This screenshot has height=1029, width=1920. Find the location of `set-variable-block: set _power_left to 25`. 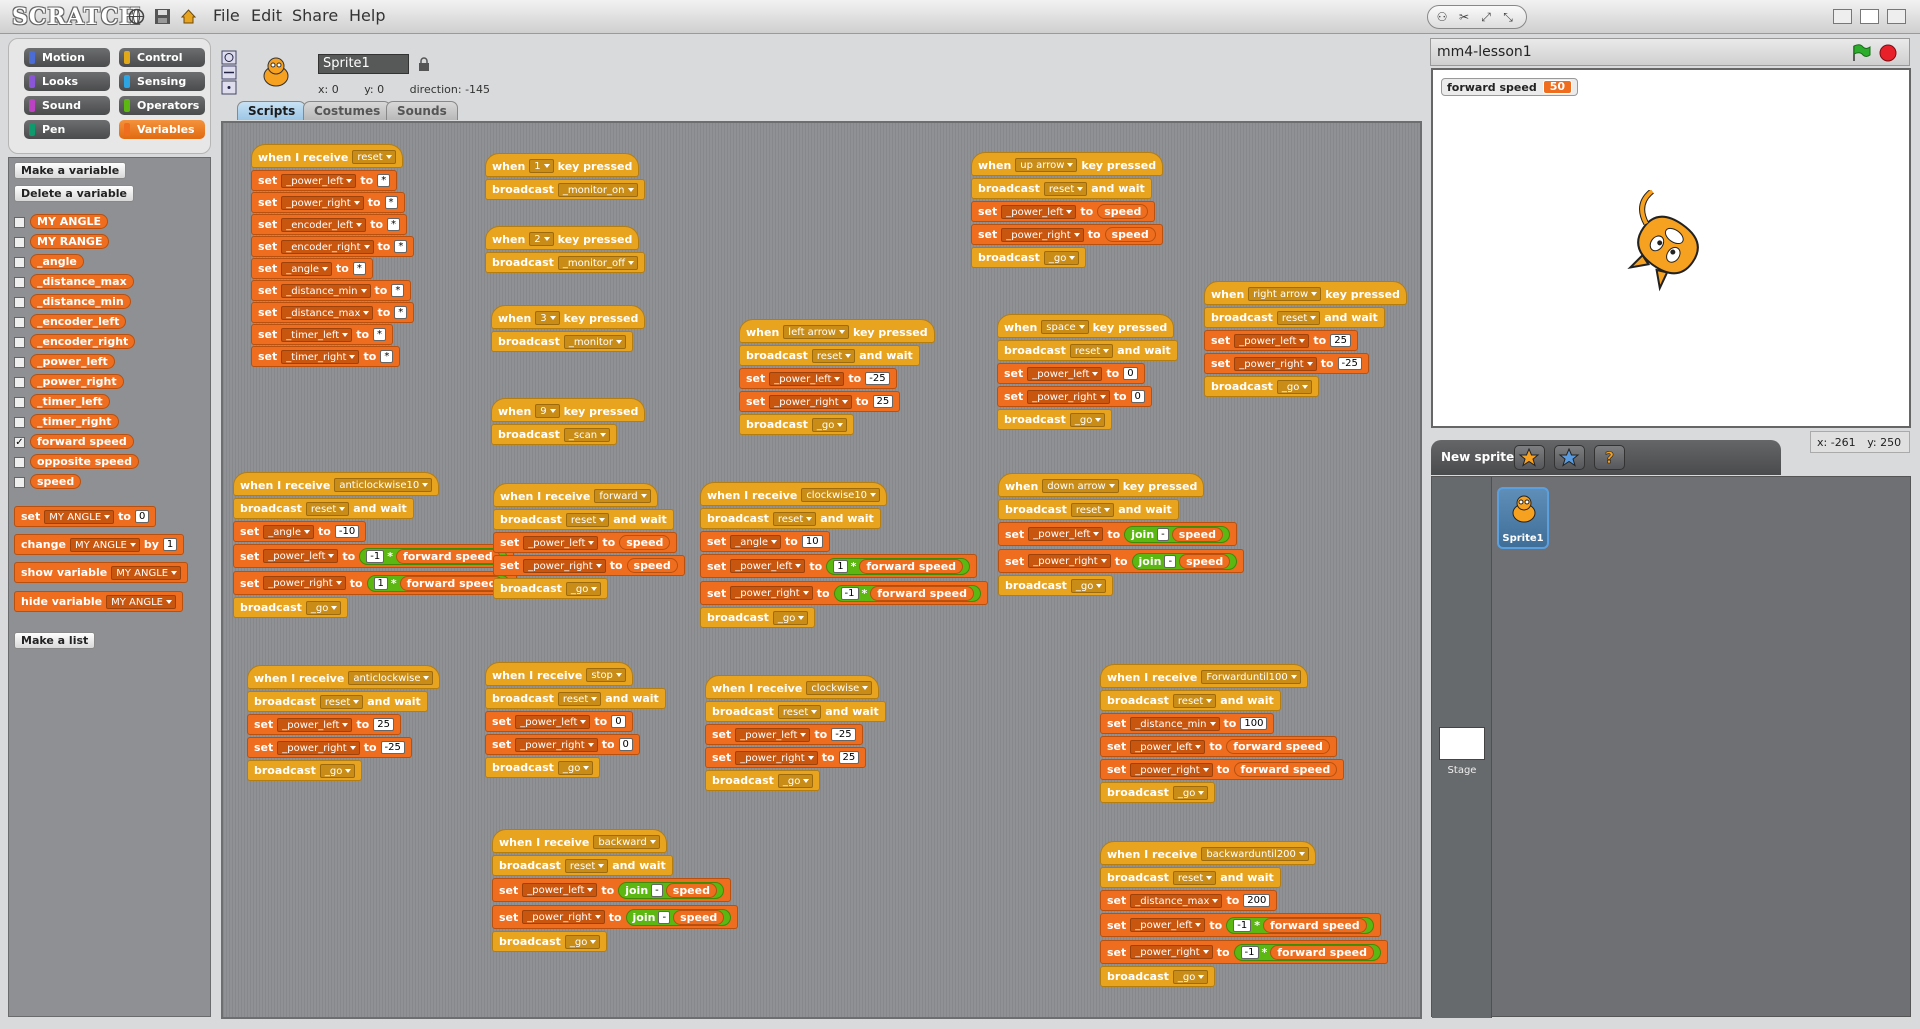

set-variable-block: set _power_left to 25 is located at coordinates (324, 724).